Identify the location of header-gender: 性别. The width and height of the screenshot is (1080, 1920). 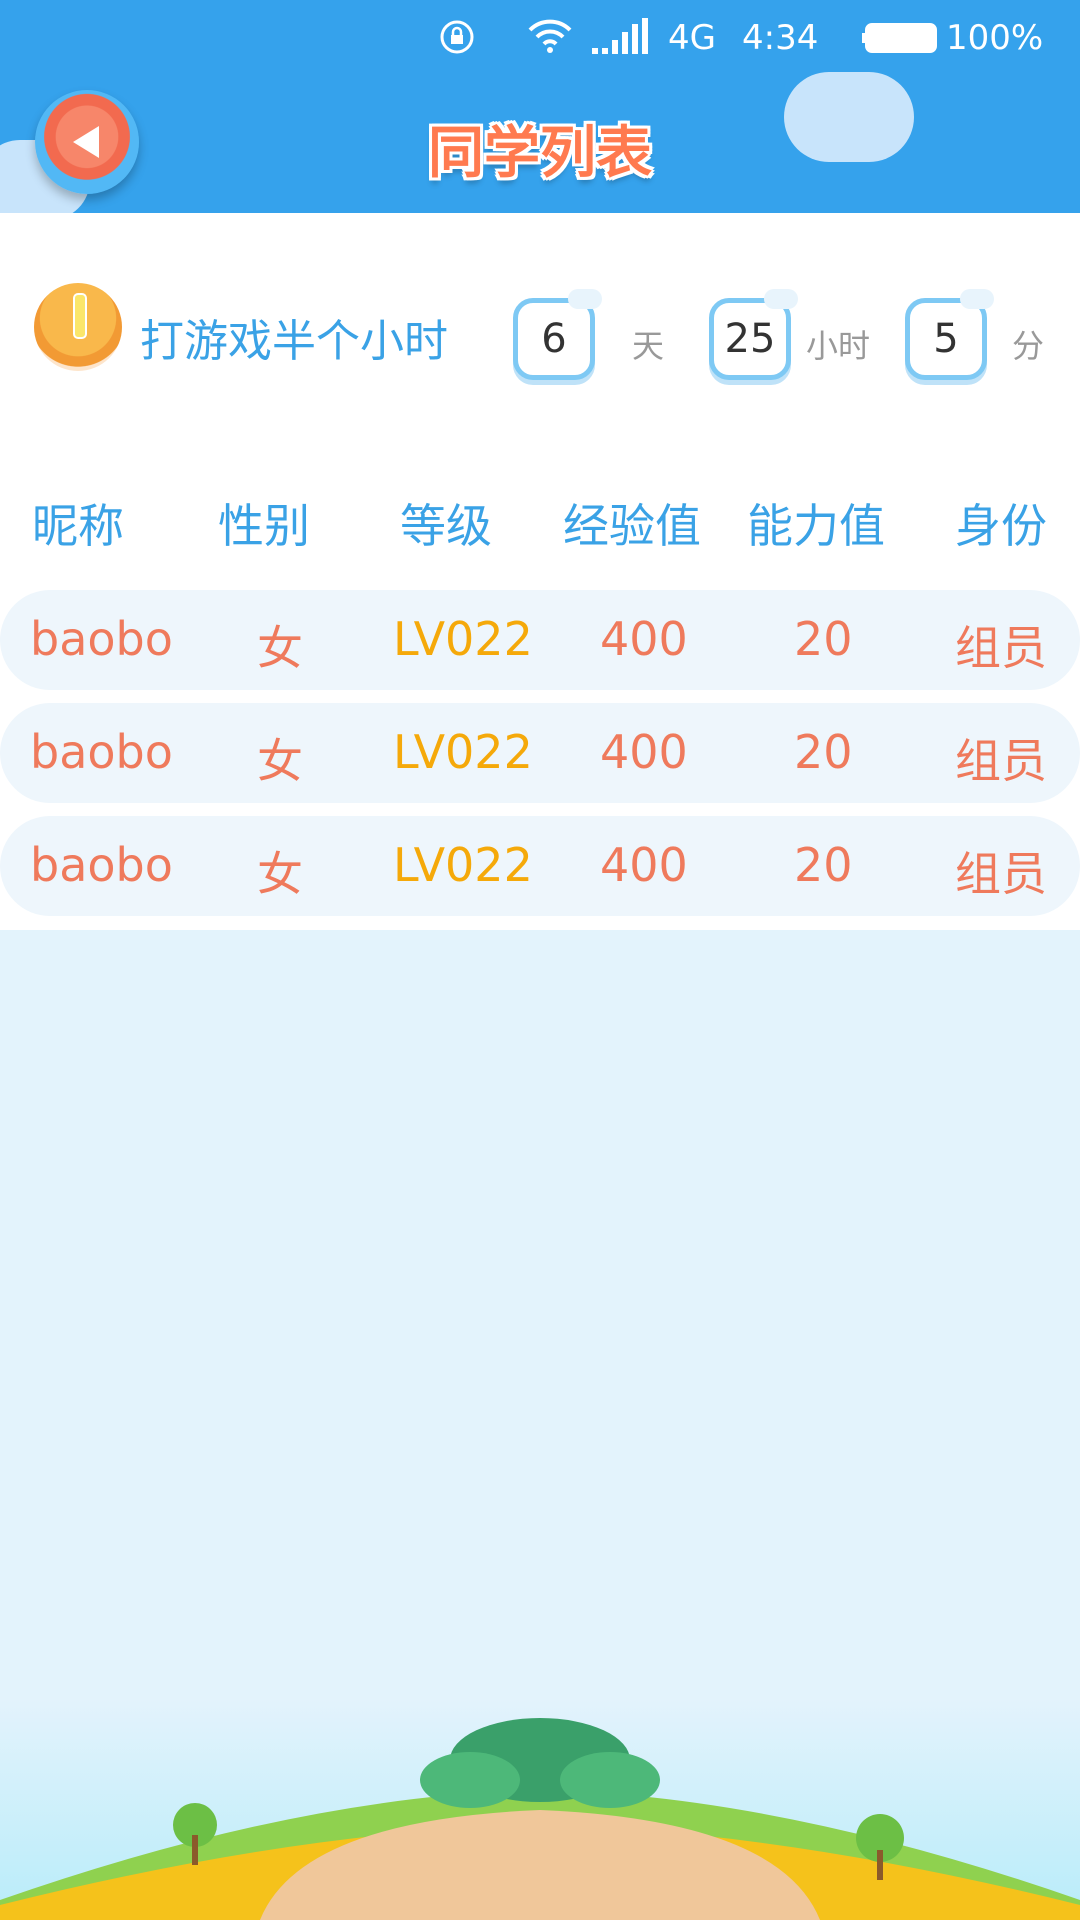
(264, 526).